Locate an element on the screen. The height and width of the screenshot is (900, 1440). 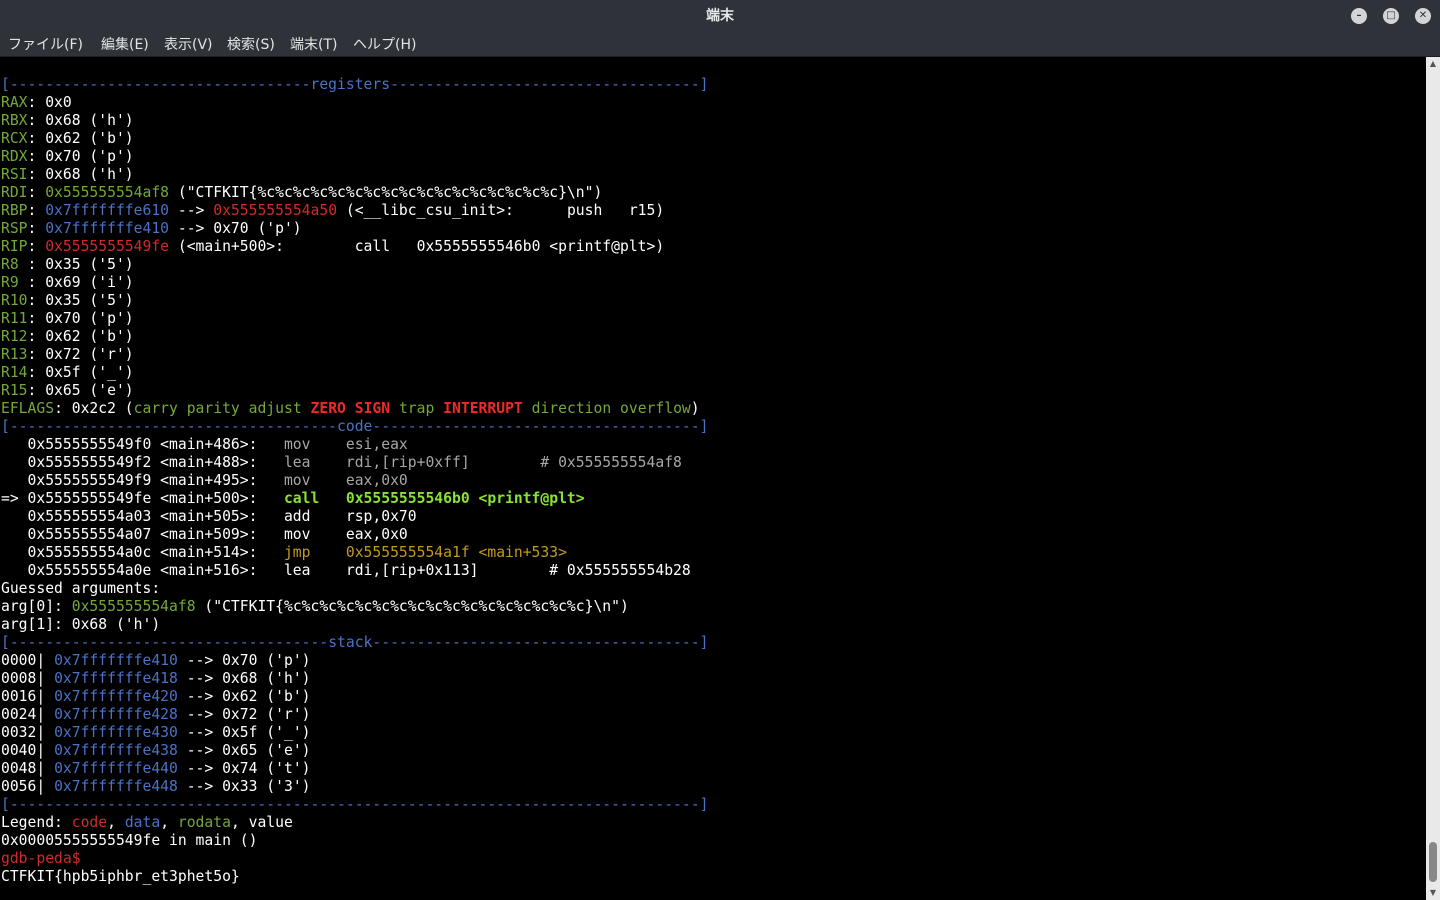
terminal-text: , is located at coordinates (169, 822).